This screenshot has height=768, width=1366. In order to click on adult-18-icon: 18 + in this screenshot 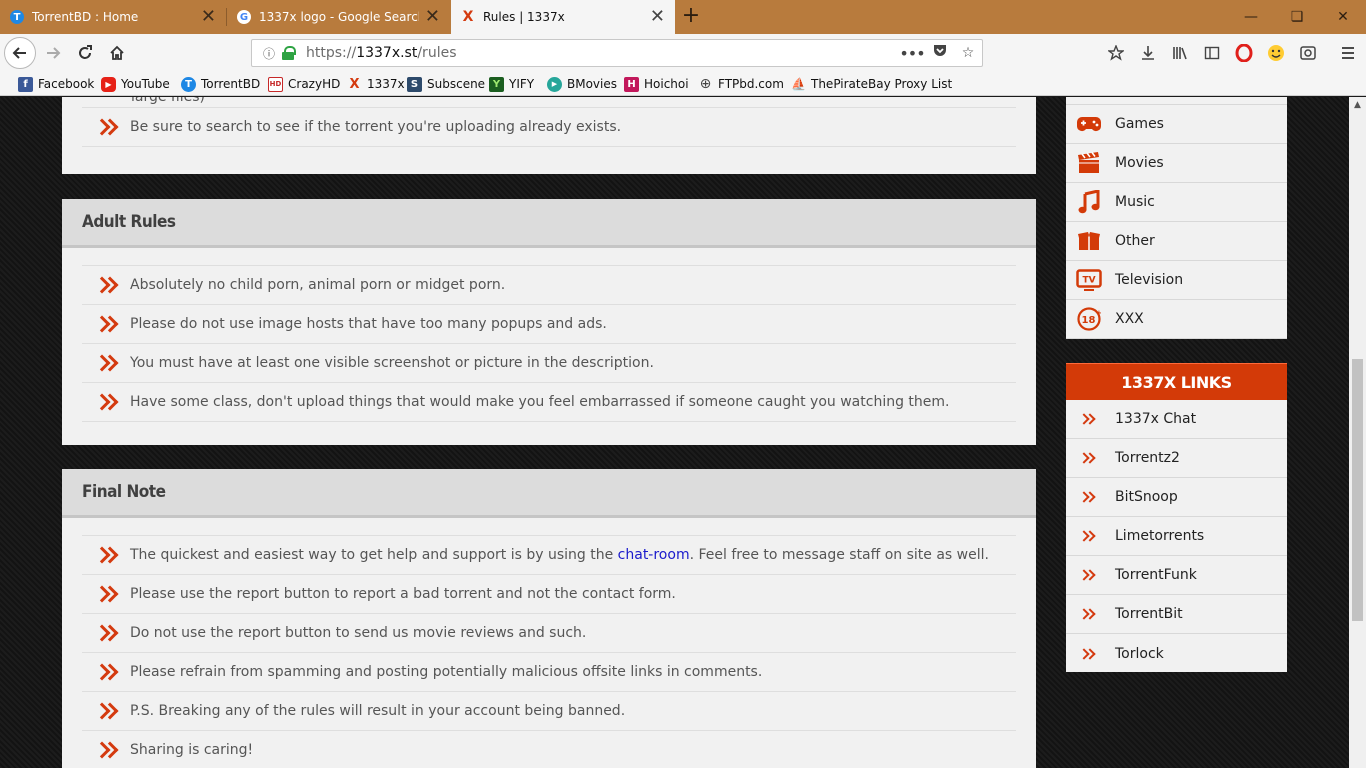, I will do `click(1089, 319)`.